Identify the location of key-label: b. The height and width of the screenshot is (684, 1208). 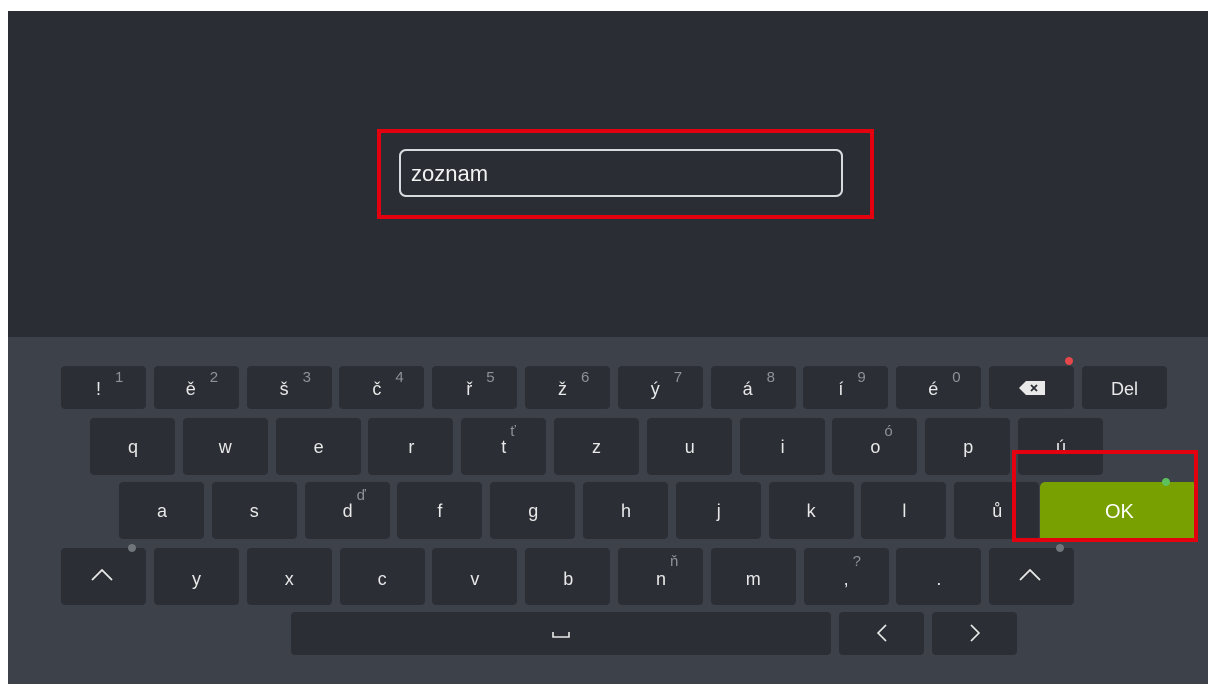
(568, 579).